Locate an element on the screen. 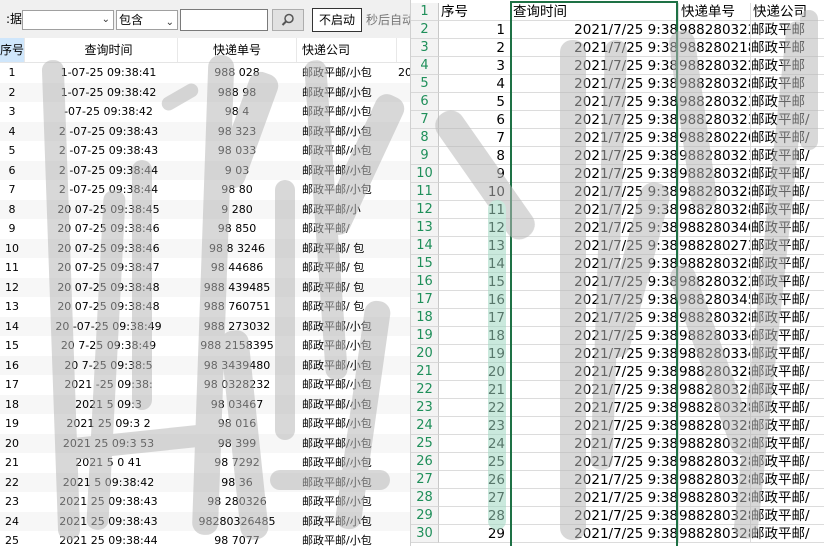  table-row: 15 20 7-25 09:38:49 988 2158395 邮政平邮/小包 is located at coordinates (205, 346).